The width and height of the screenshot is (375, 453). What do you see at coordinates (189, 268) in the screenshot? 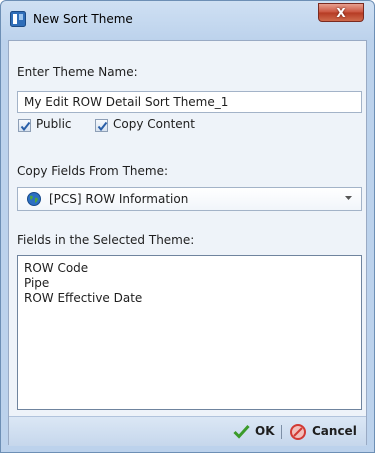
I see `list-item: ROW Code` at bounding box center [189, 268].